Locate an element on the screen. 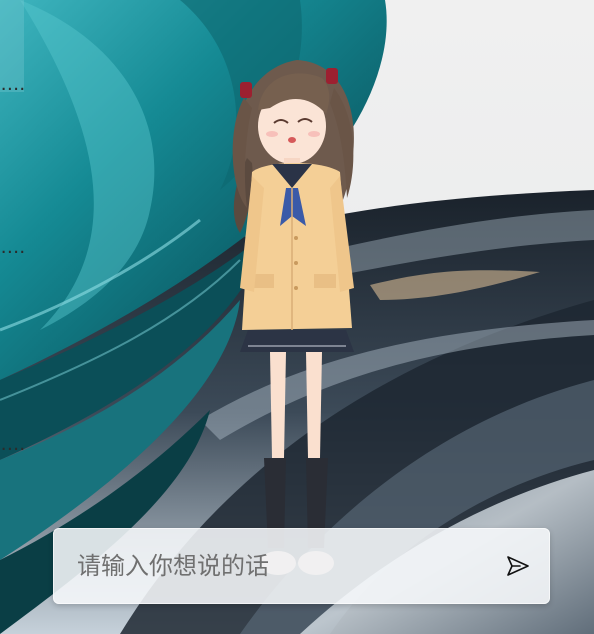  chat-input-bar is located at coordinates (301, 566).